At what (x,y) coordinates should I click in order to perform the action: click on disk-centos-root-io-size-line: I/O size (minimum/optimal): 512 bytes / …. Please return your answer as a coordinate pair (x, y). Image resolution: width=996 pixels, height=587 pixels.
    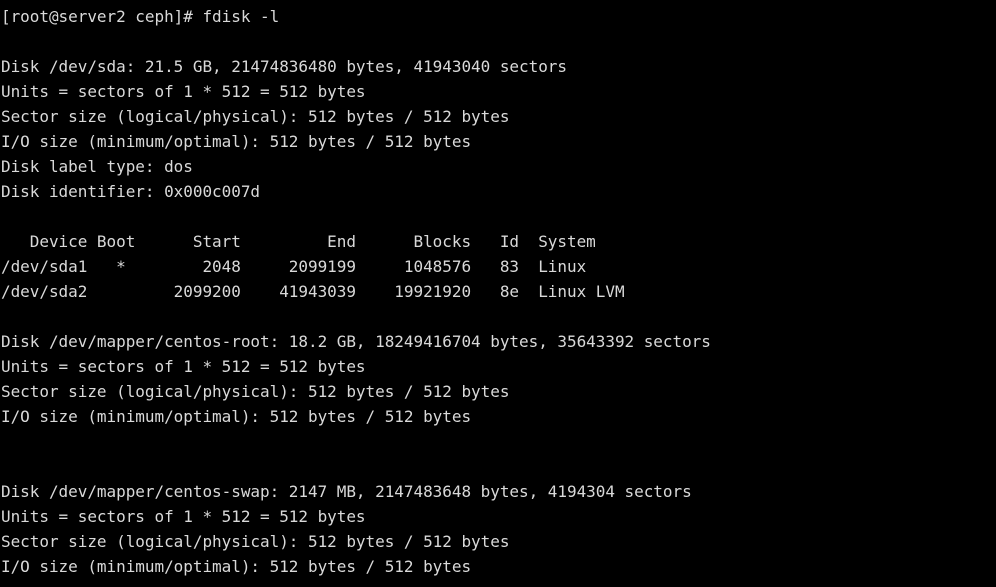
    Looking at the image, I should click on (236, 416).